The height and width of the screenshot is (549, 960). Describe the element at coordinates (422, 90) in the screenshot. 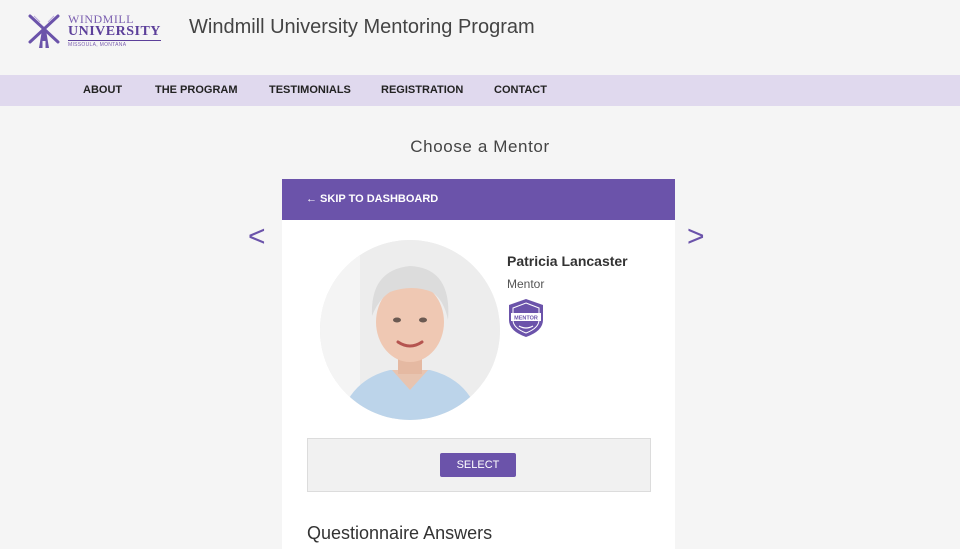

I see `nav-registration: REGISTRATION` at that location.